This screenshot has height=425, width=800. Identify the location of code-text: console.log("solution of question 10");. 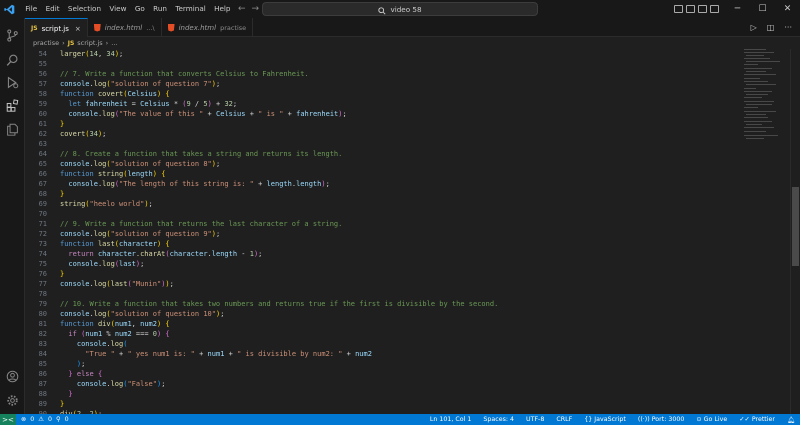
(142, 314).